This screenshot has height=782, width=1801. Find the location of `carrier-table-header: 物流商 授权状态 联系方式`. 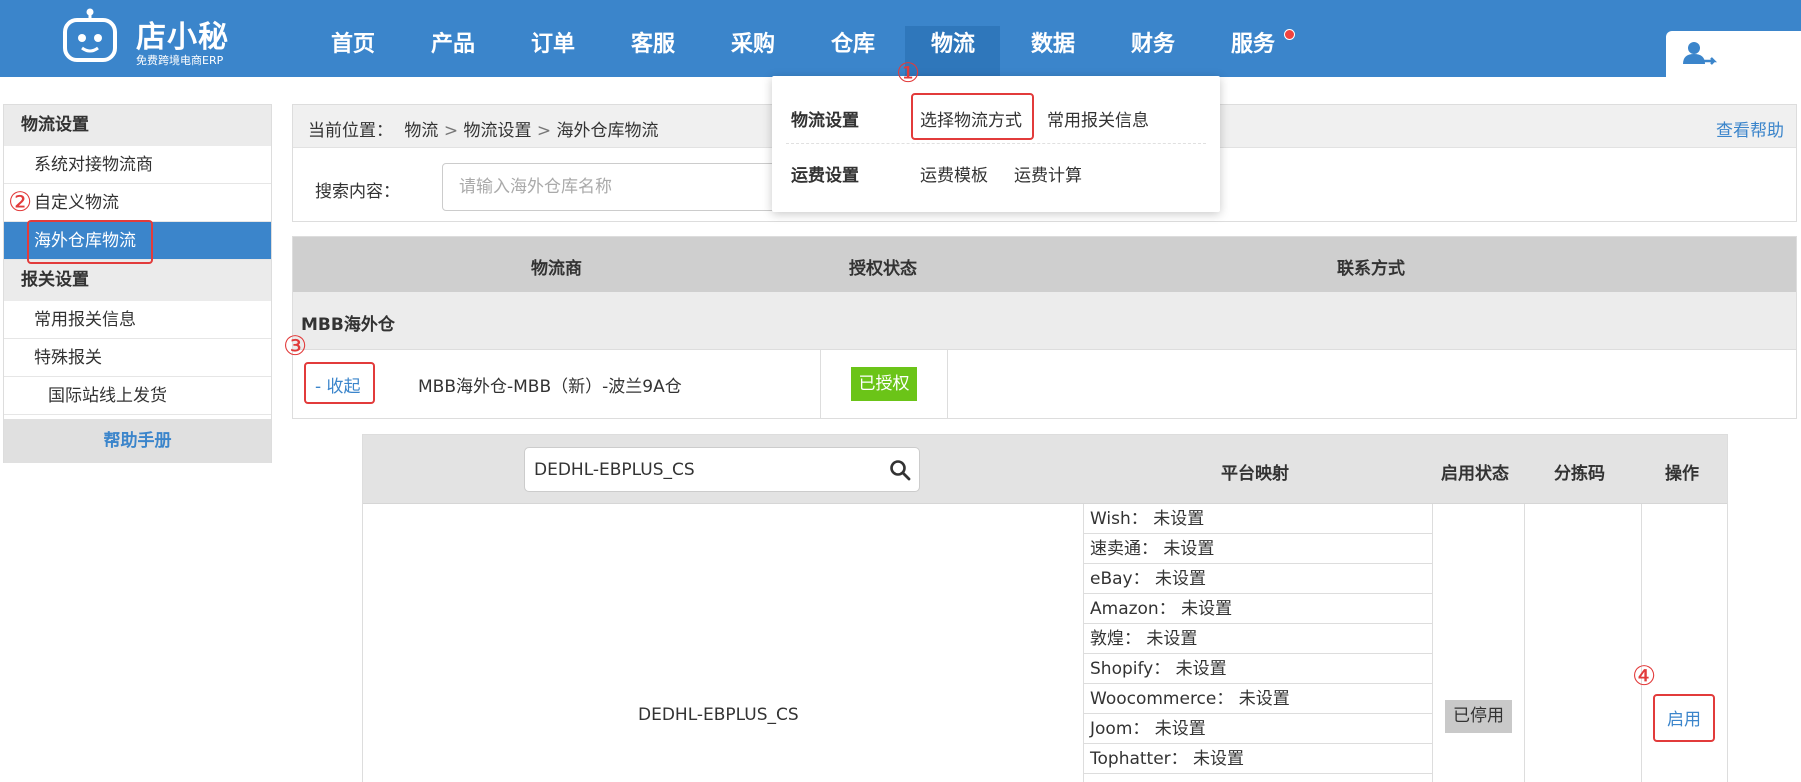

carrier-table-header: 物流商 授权状态 联系方式 is located at coordinates (1044, 264).